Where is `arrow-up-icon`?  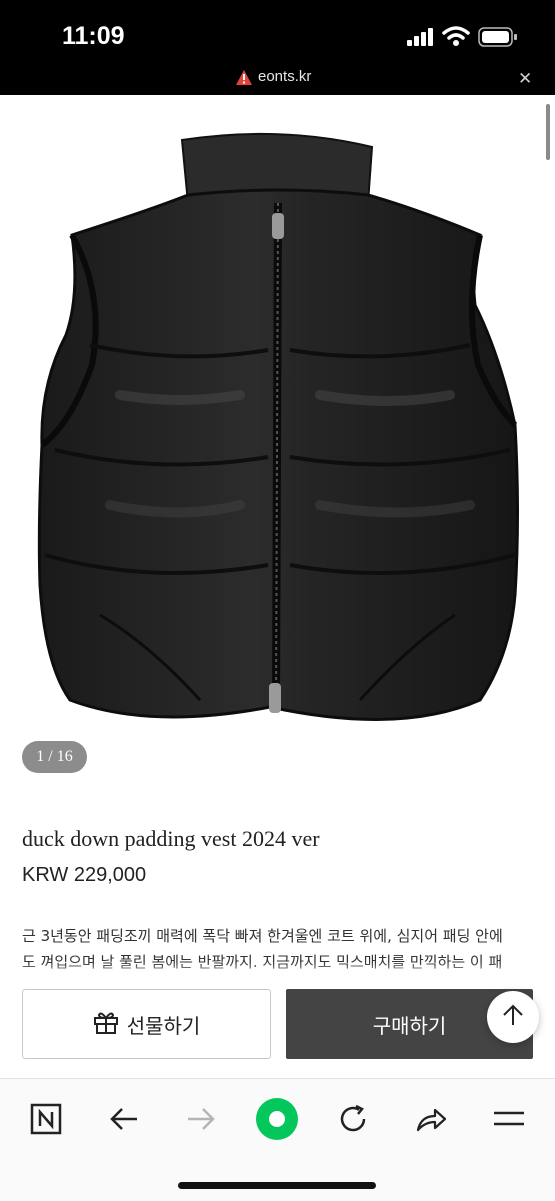 arrow-up-icon is located at coordinates (513, 1017).